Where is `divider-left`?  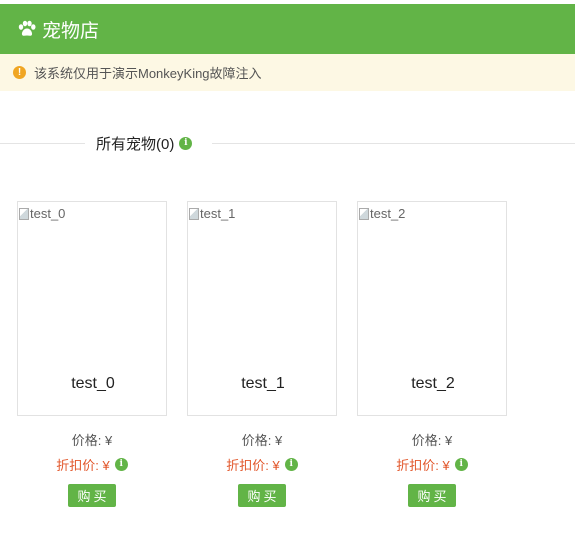
divider-left is located at coordinates (42, 143).